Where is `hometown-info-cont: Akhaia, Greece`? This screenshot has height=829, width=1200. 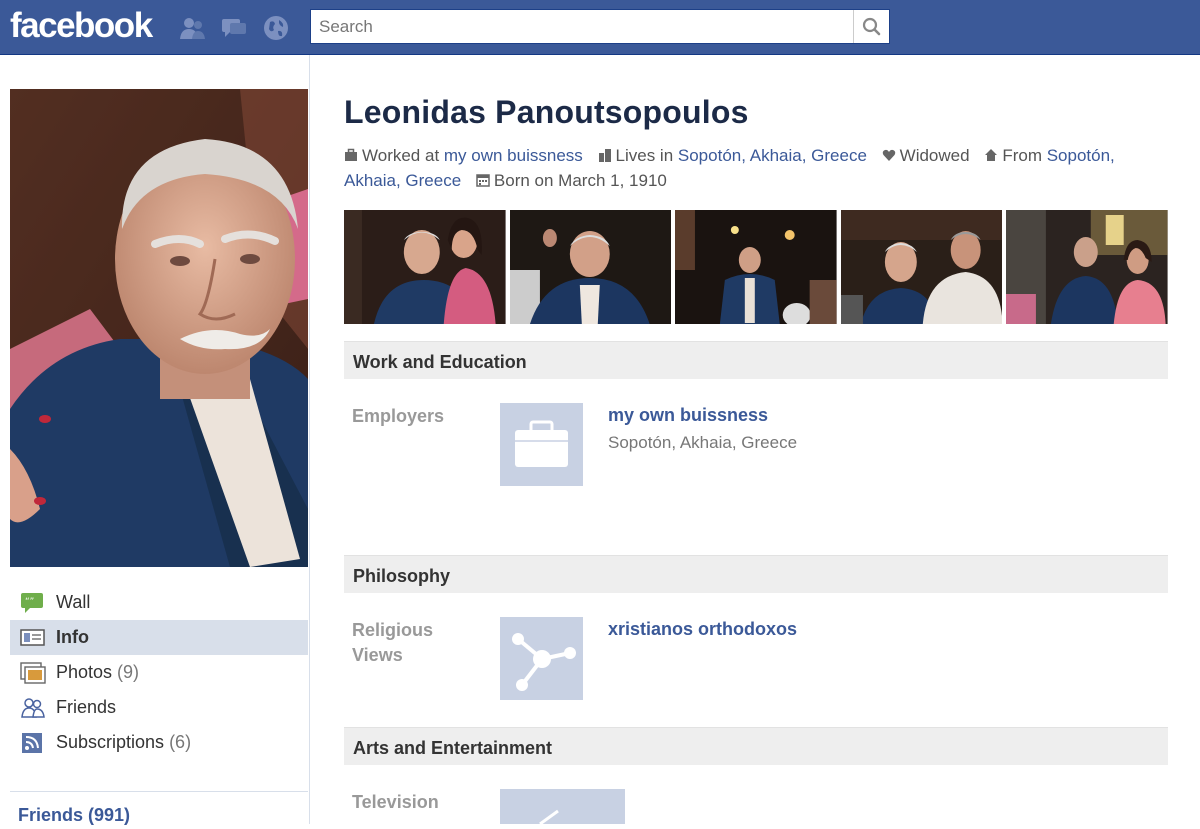 hometown-info-cont: Akhaia, Greece is located at coordinates (402, 180).